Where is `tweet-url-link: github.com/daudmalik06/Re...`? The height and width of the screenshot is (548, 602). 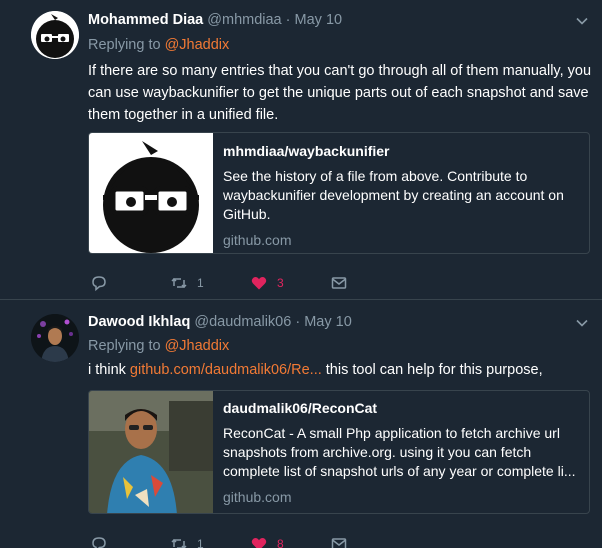 tweet-url-link: github.com/daudmalik06/Re... is located at coordinates (226, 370).